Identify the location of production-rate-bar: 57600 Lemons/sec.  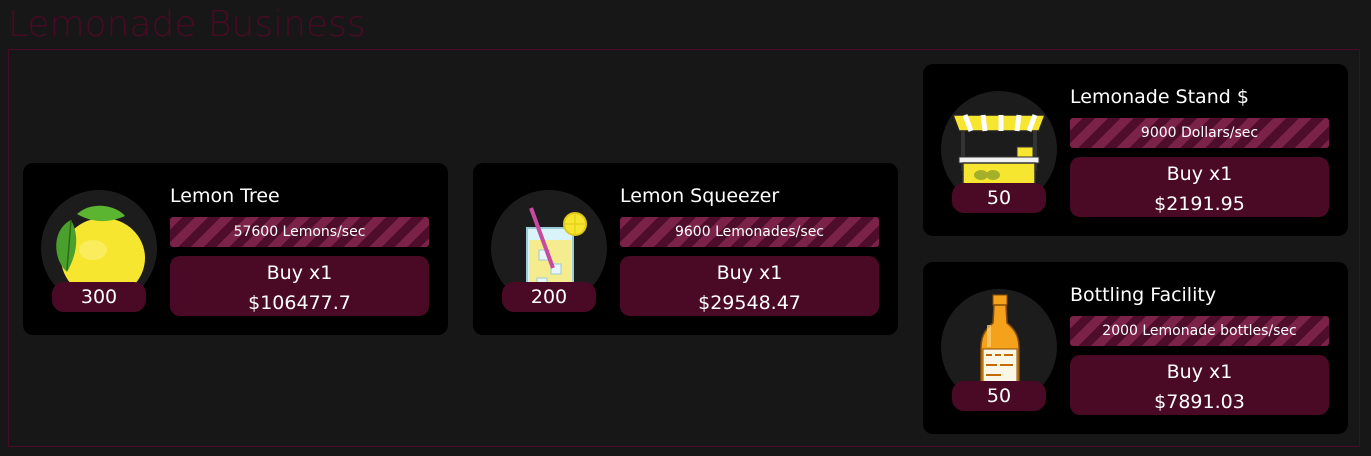
(299, 232).